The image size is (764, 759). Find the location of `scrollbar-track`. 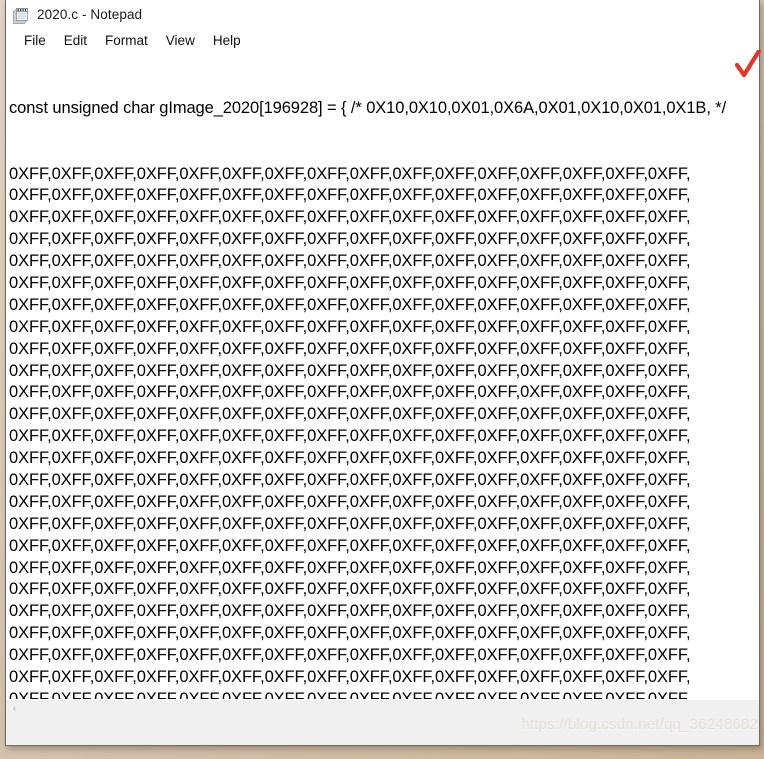

scrollbar-track is located at coordinates (391, 708).